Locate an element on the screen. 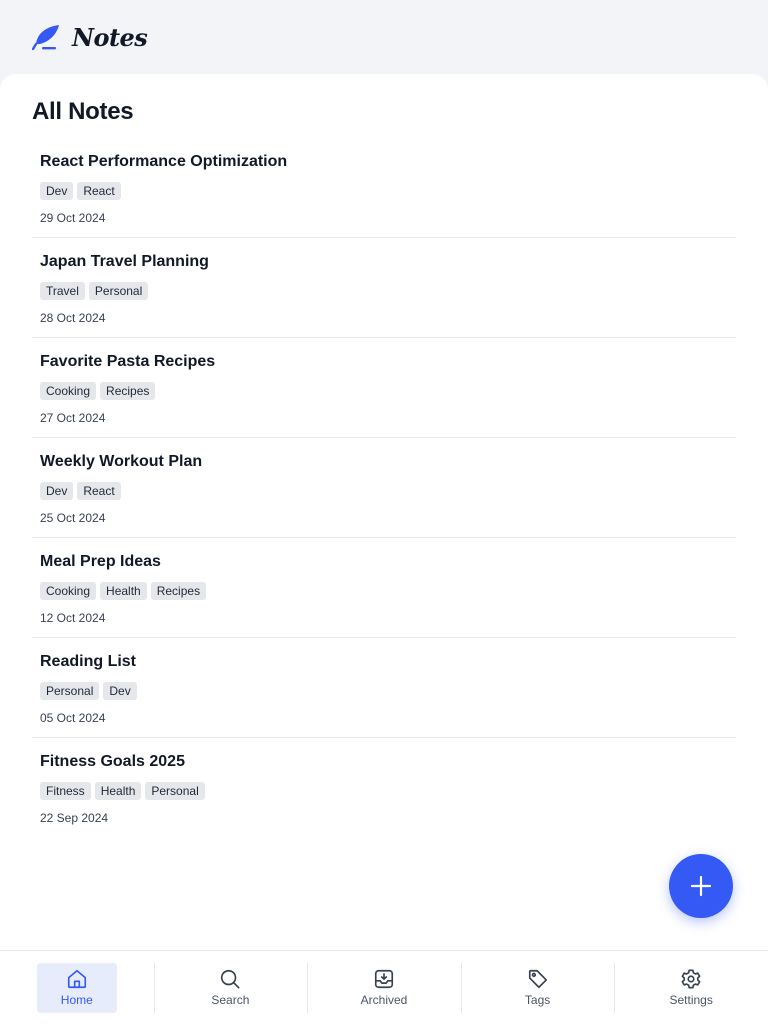 This screenshot has height=1024, width=768. note-title: Japan Travel Planning is located at coordinates (124, 261).